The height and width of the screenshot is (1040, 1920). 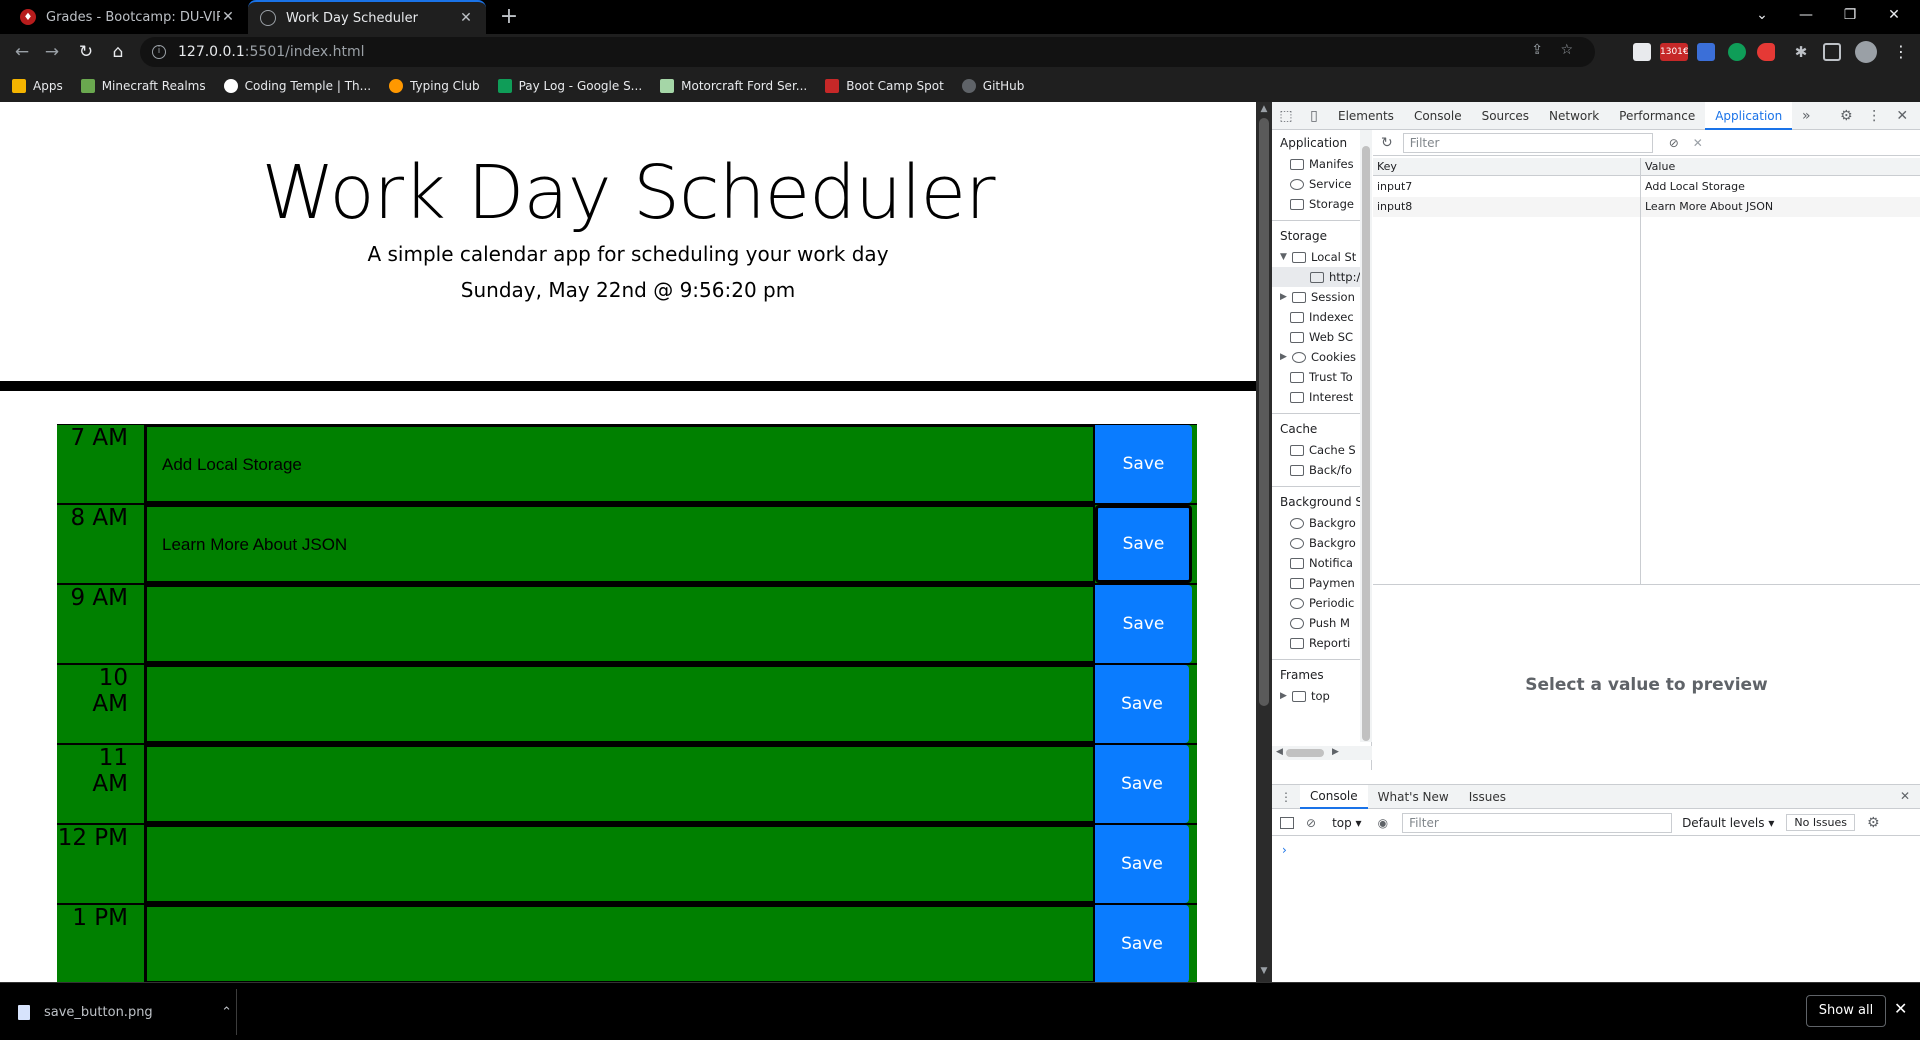 I want to click on clear-all-icon: ⊘, so click(x=1674, y=143).